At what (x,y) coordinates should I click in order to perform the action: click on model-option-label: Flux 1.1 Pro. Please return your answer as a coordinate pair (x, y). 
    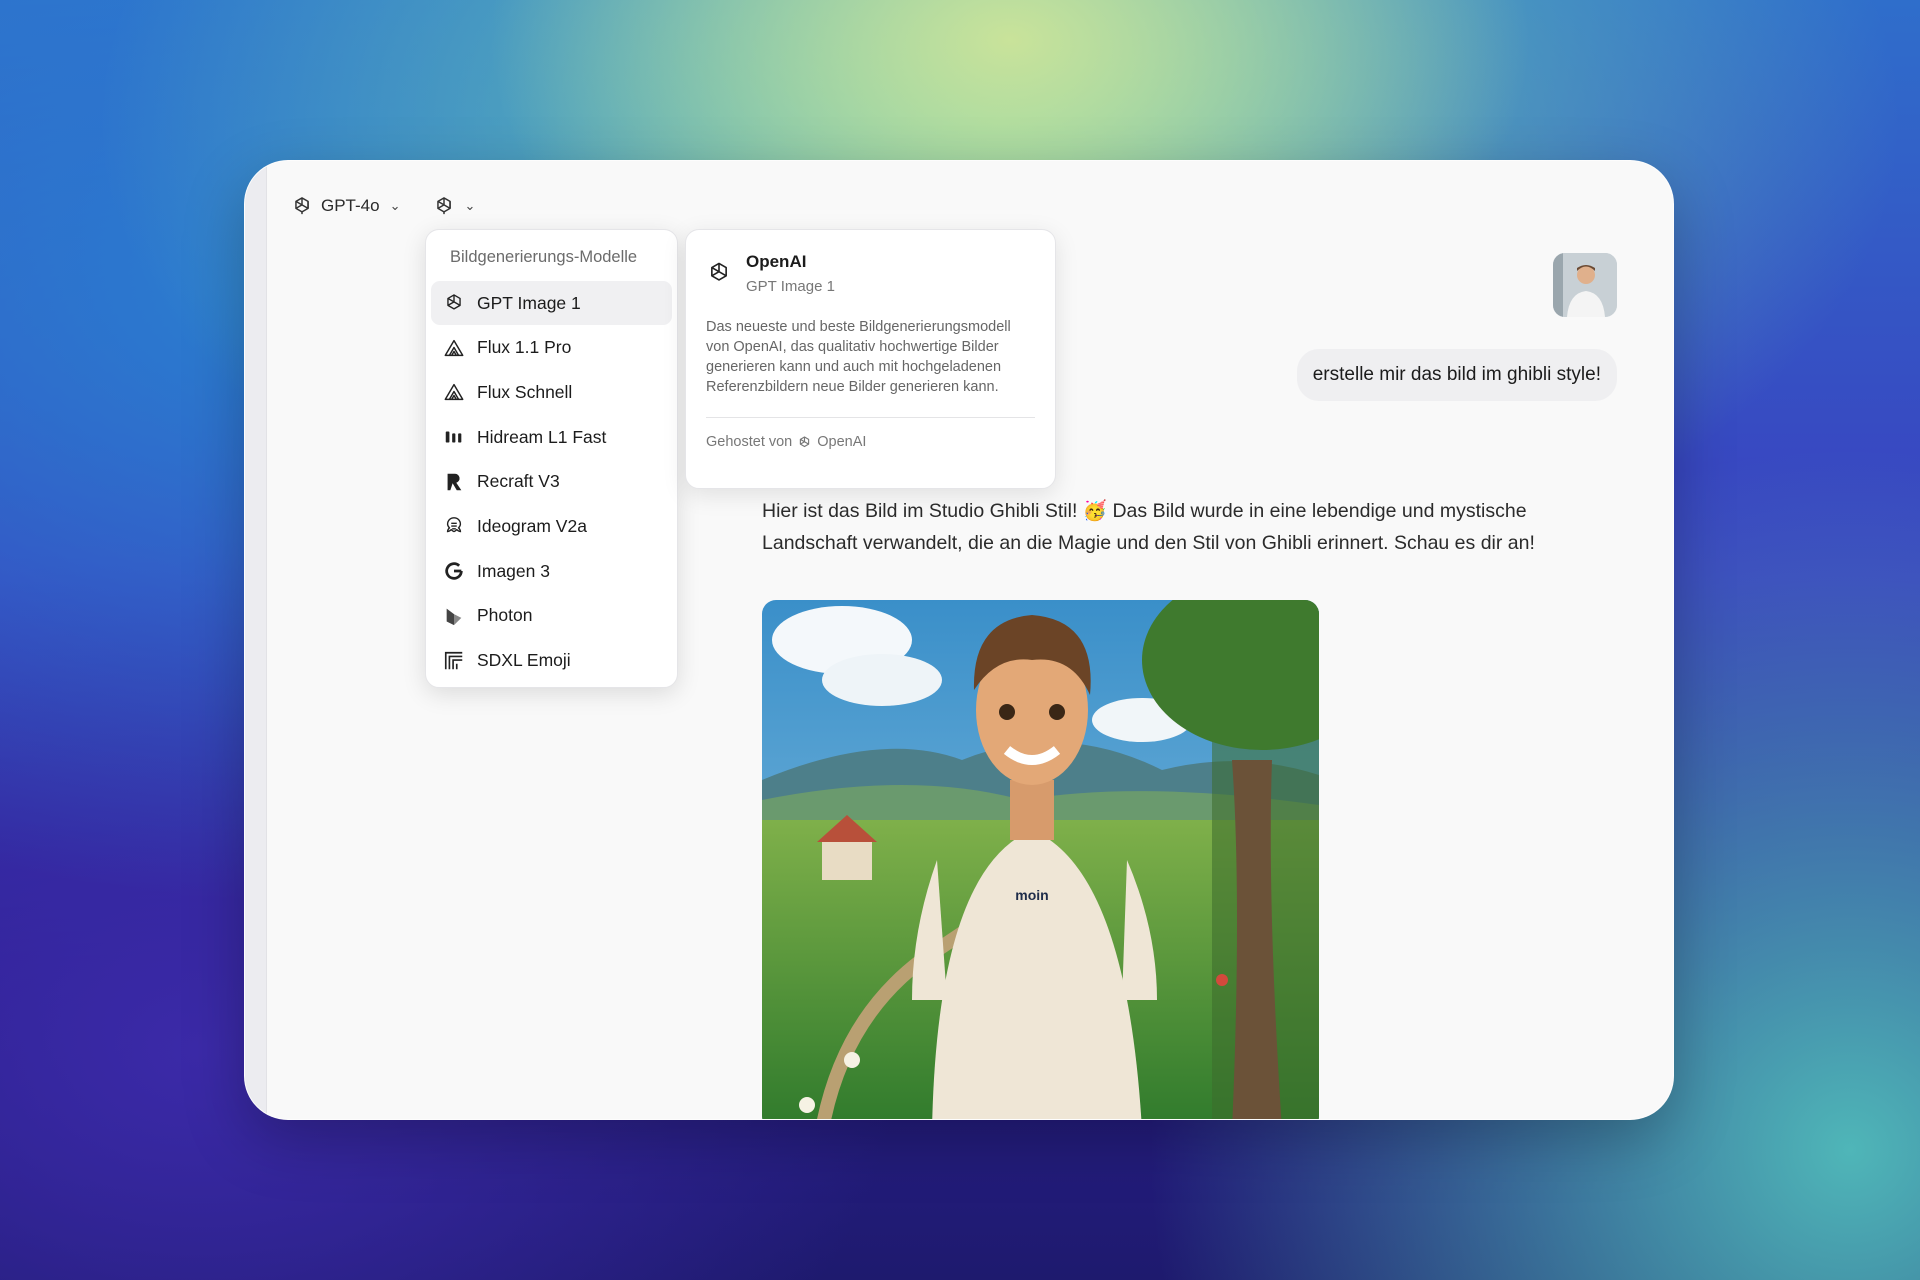
    Looking at the image, I should click on (524, 347).